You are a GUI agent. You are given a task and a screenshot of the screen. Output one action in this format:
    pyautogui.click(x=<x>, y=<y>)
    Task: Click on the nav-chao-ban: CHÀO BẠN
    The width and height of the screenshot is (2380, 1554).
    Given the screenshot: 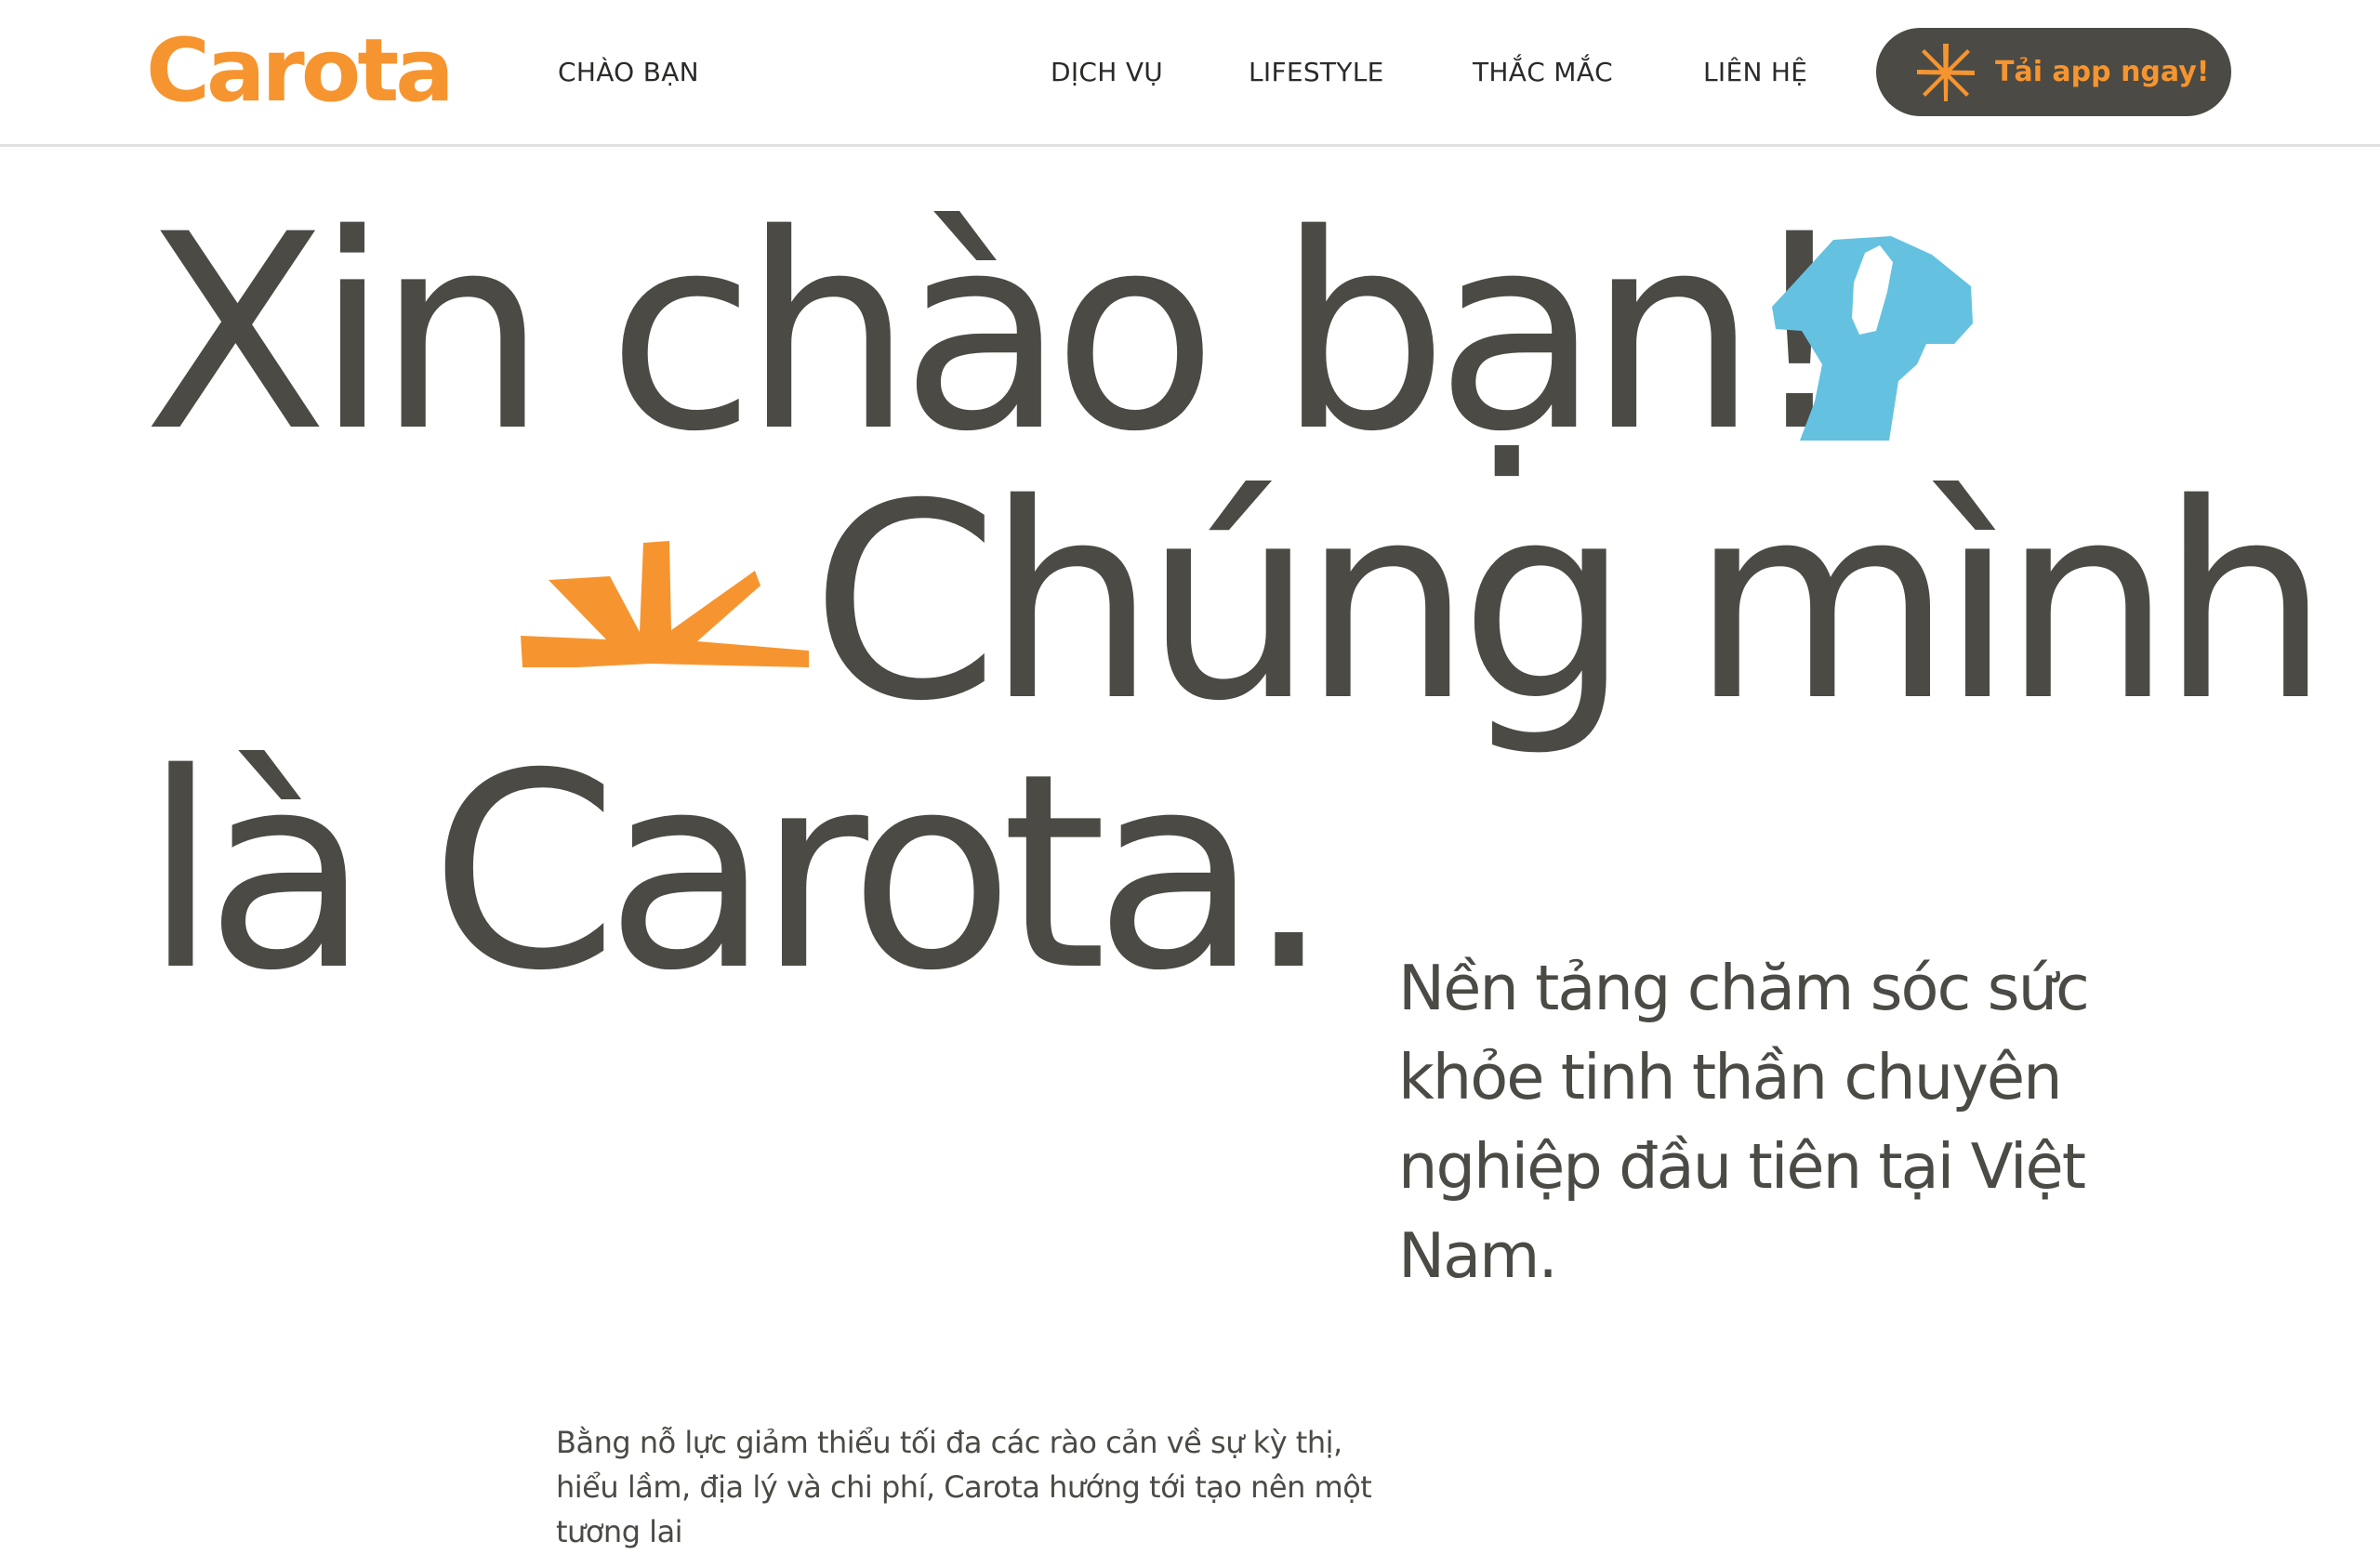 What is the action you would take?
    pyautogui.click(x=628, y=72)
    